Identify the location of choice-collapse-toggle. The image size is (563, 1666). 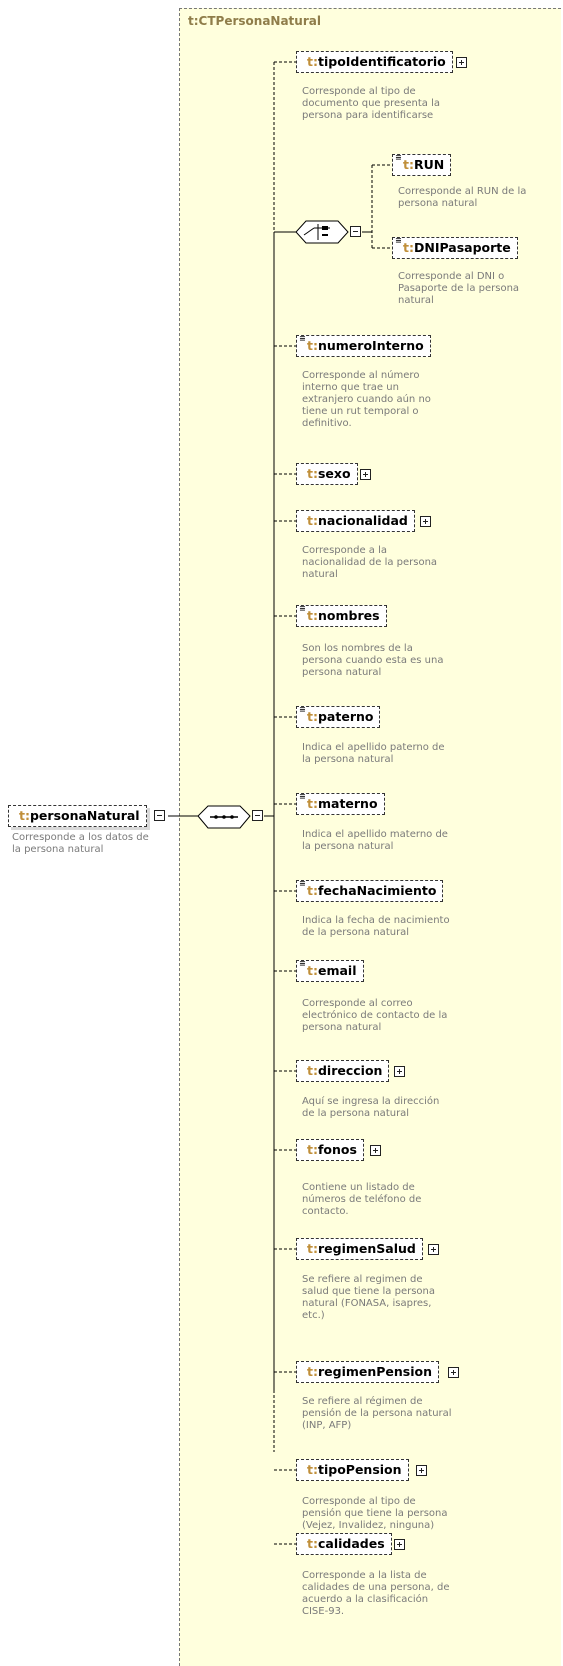
(355, 231).